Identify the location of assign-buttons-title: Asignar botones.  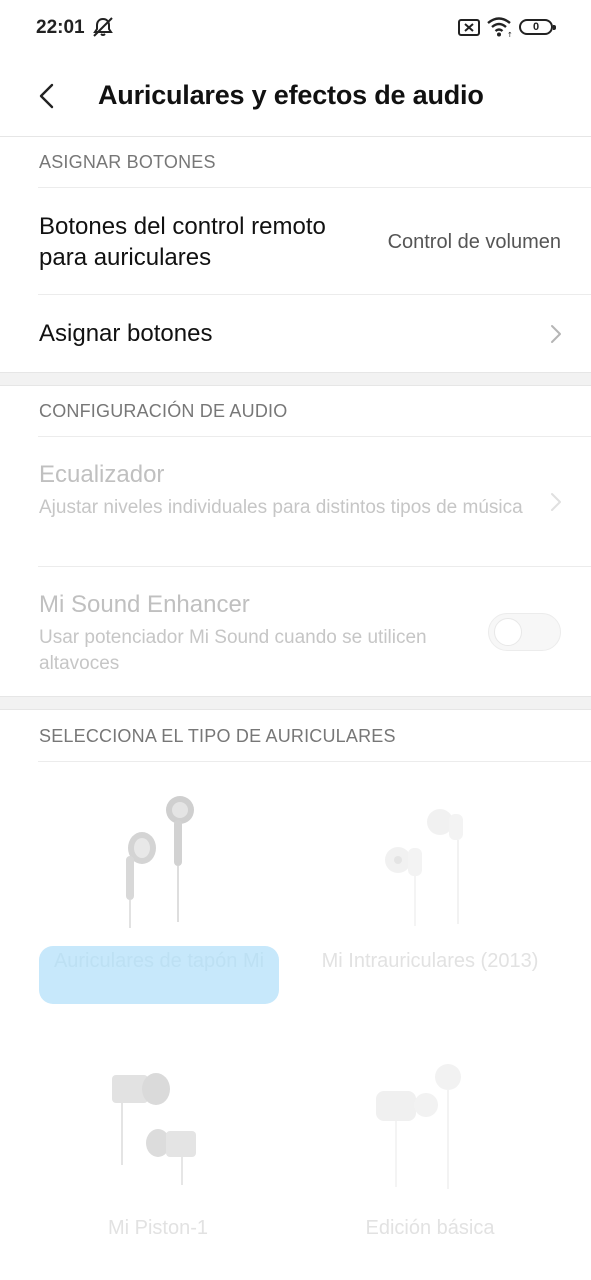
(126, 333).